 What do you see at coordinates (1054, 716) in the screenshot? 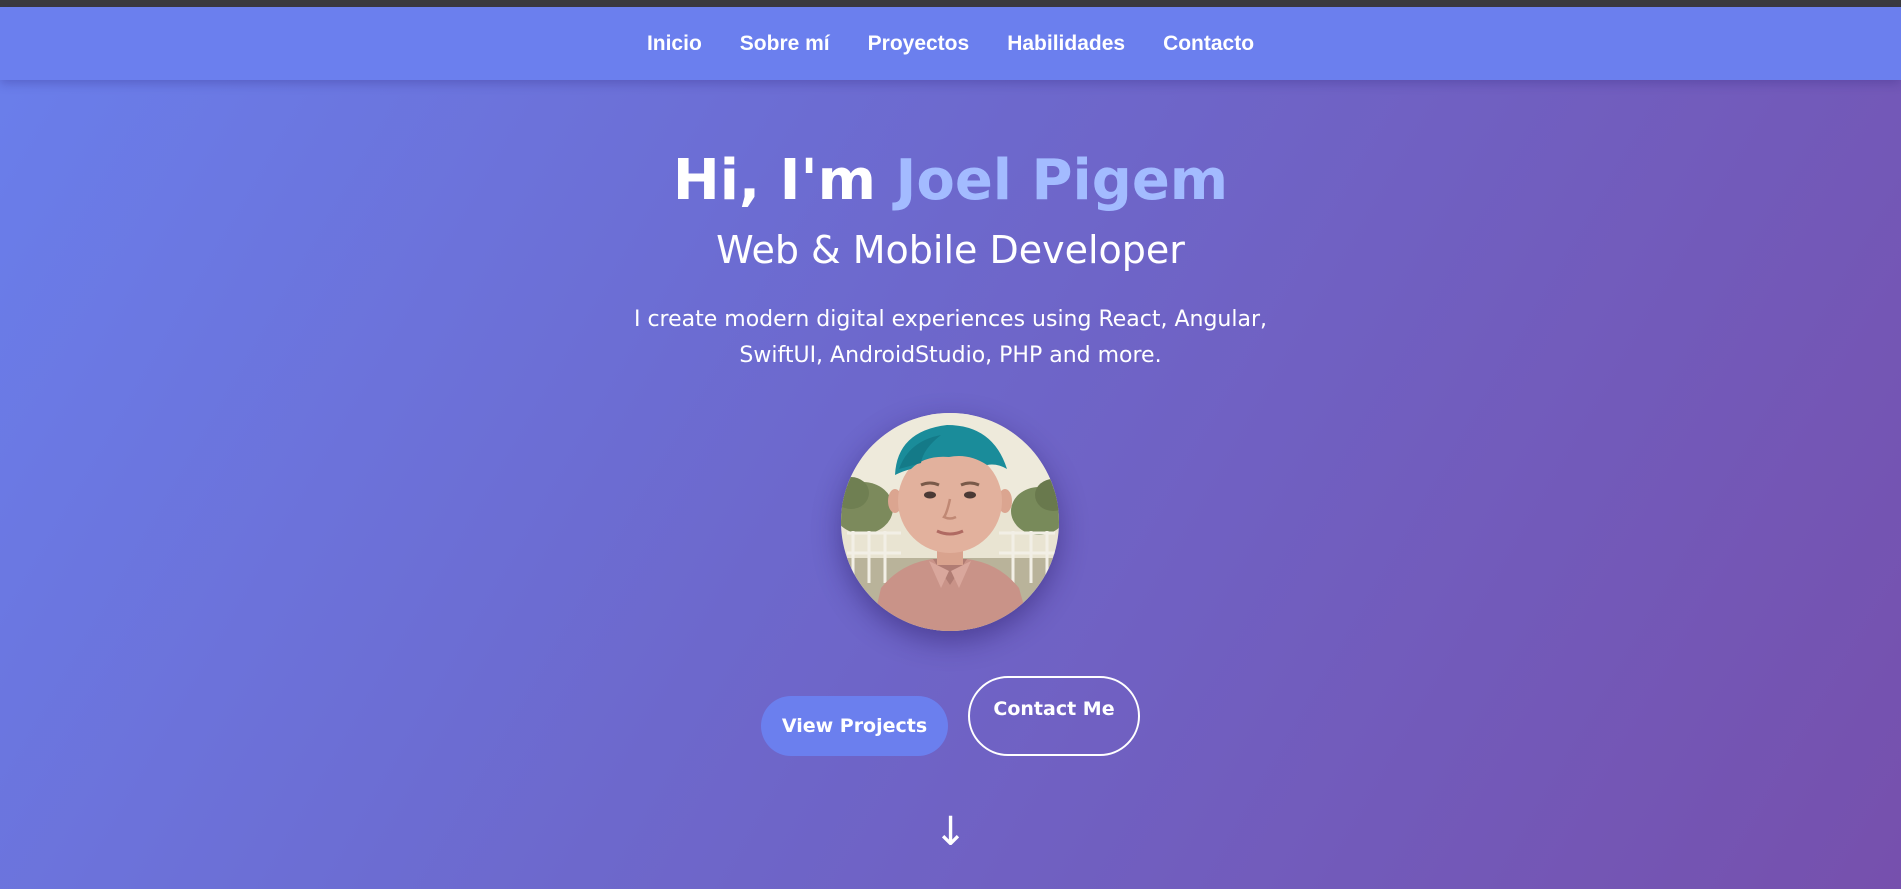
I see `contact-me-button: Contact Me` at bounding box center [1054, 716].